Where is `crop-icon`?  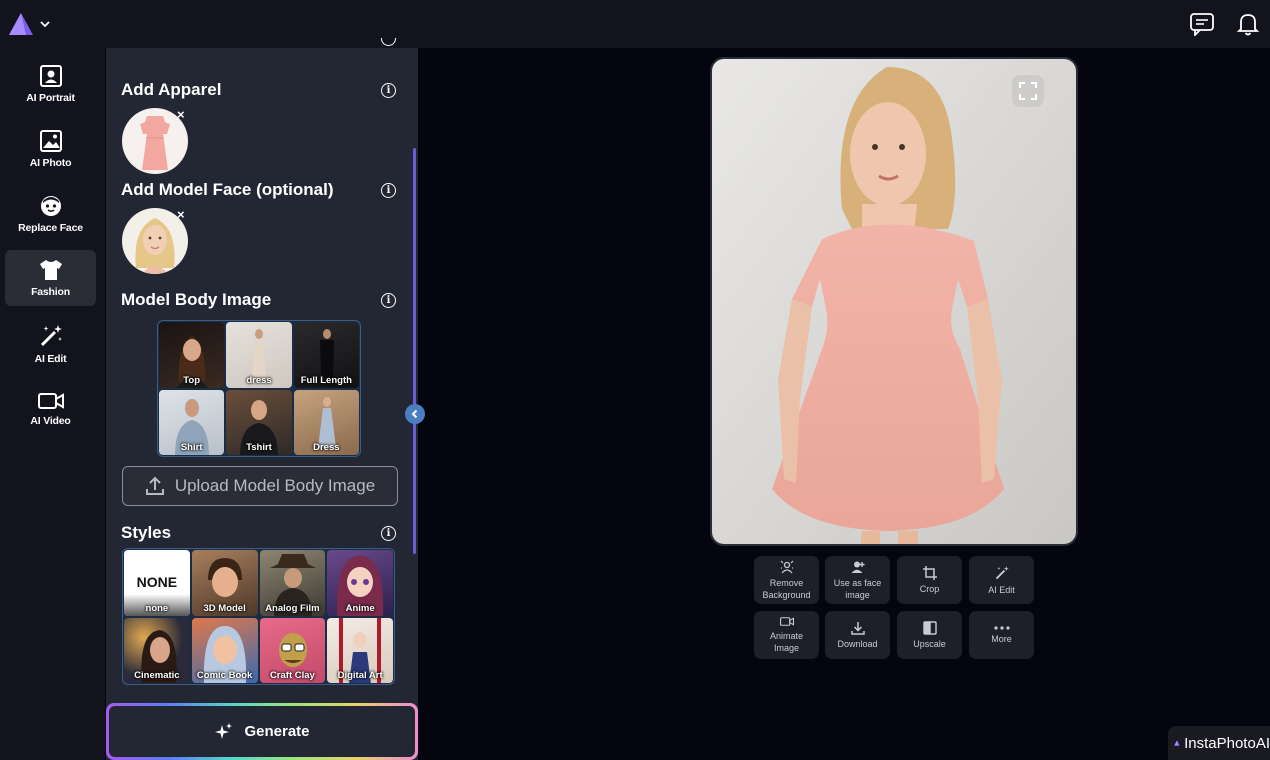 crop-icon is located at coordinates (929, 572).